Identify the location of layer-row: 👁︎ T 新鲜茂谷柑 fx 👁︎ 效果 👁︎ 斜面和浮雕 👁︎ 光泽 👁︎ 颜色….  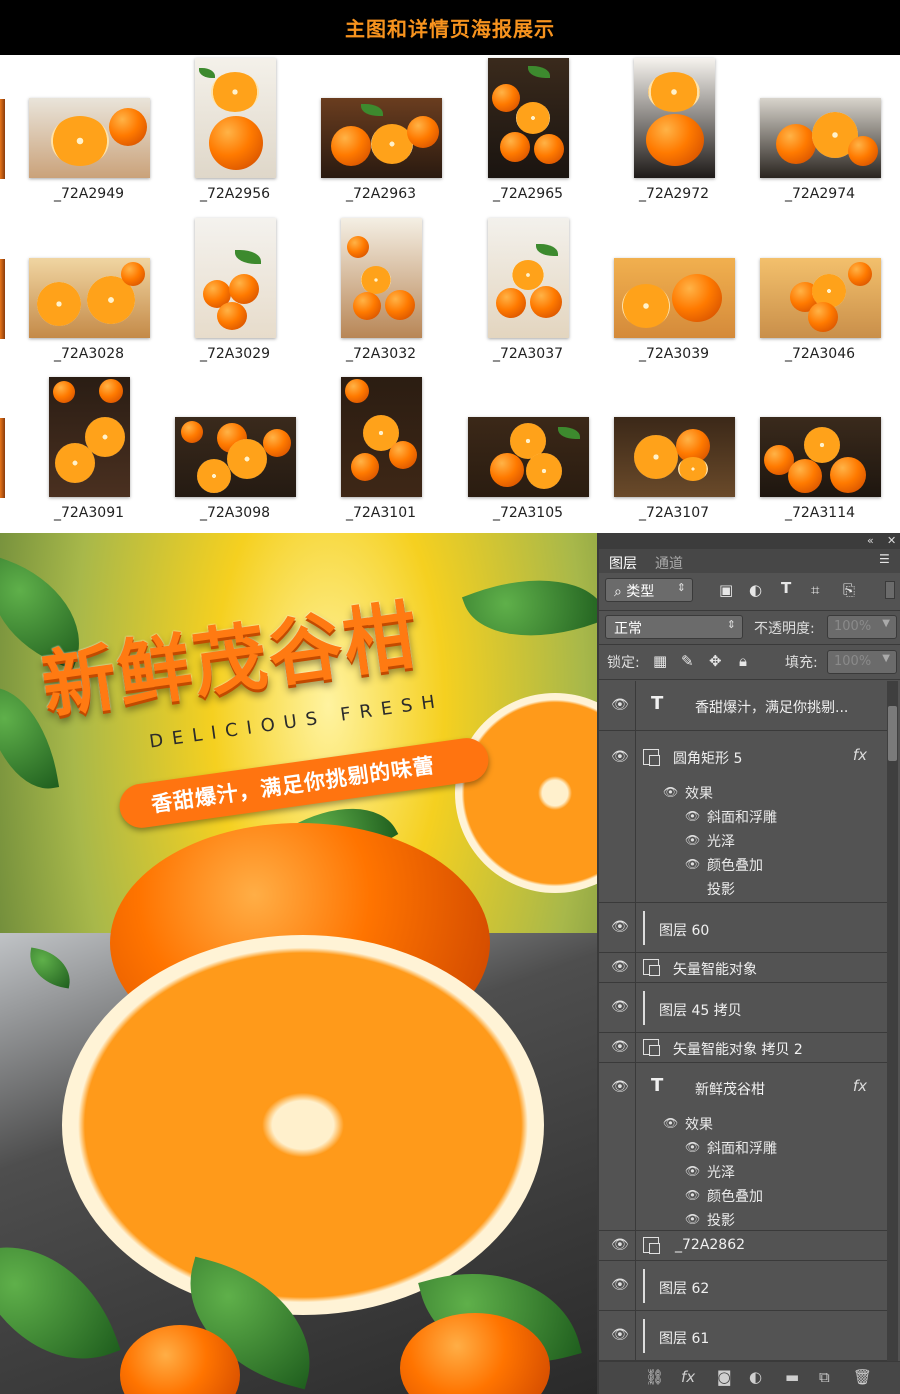
(743, 1147).